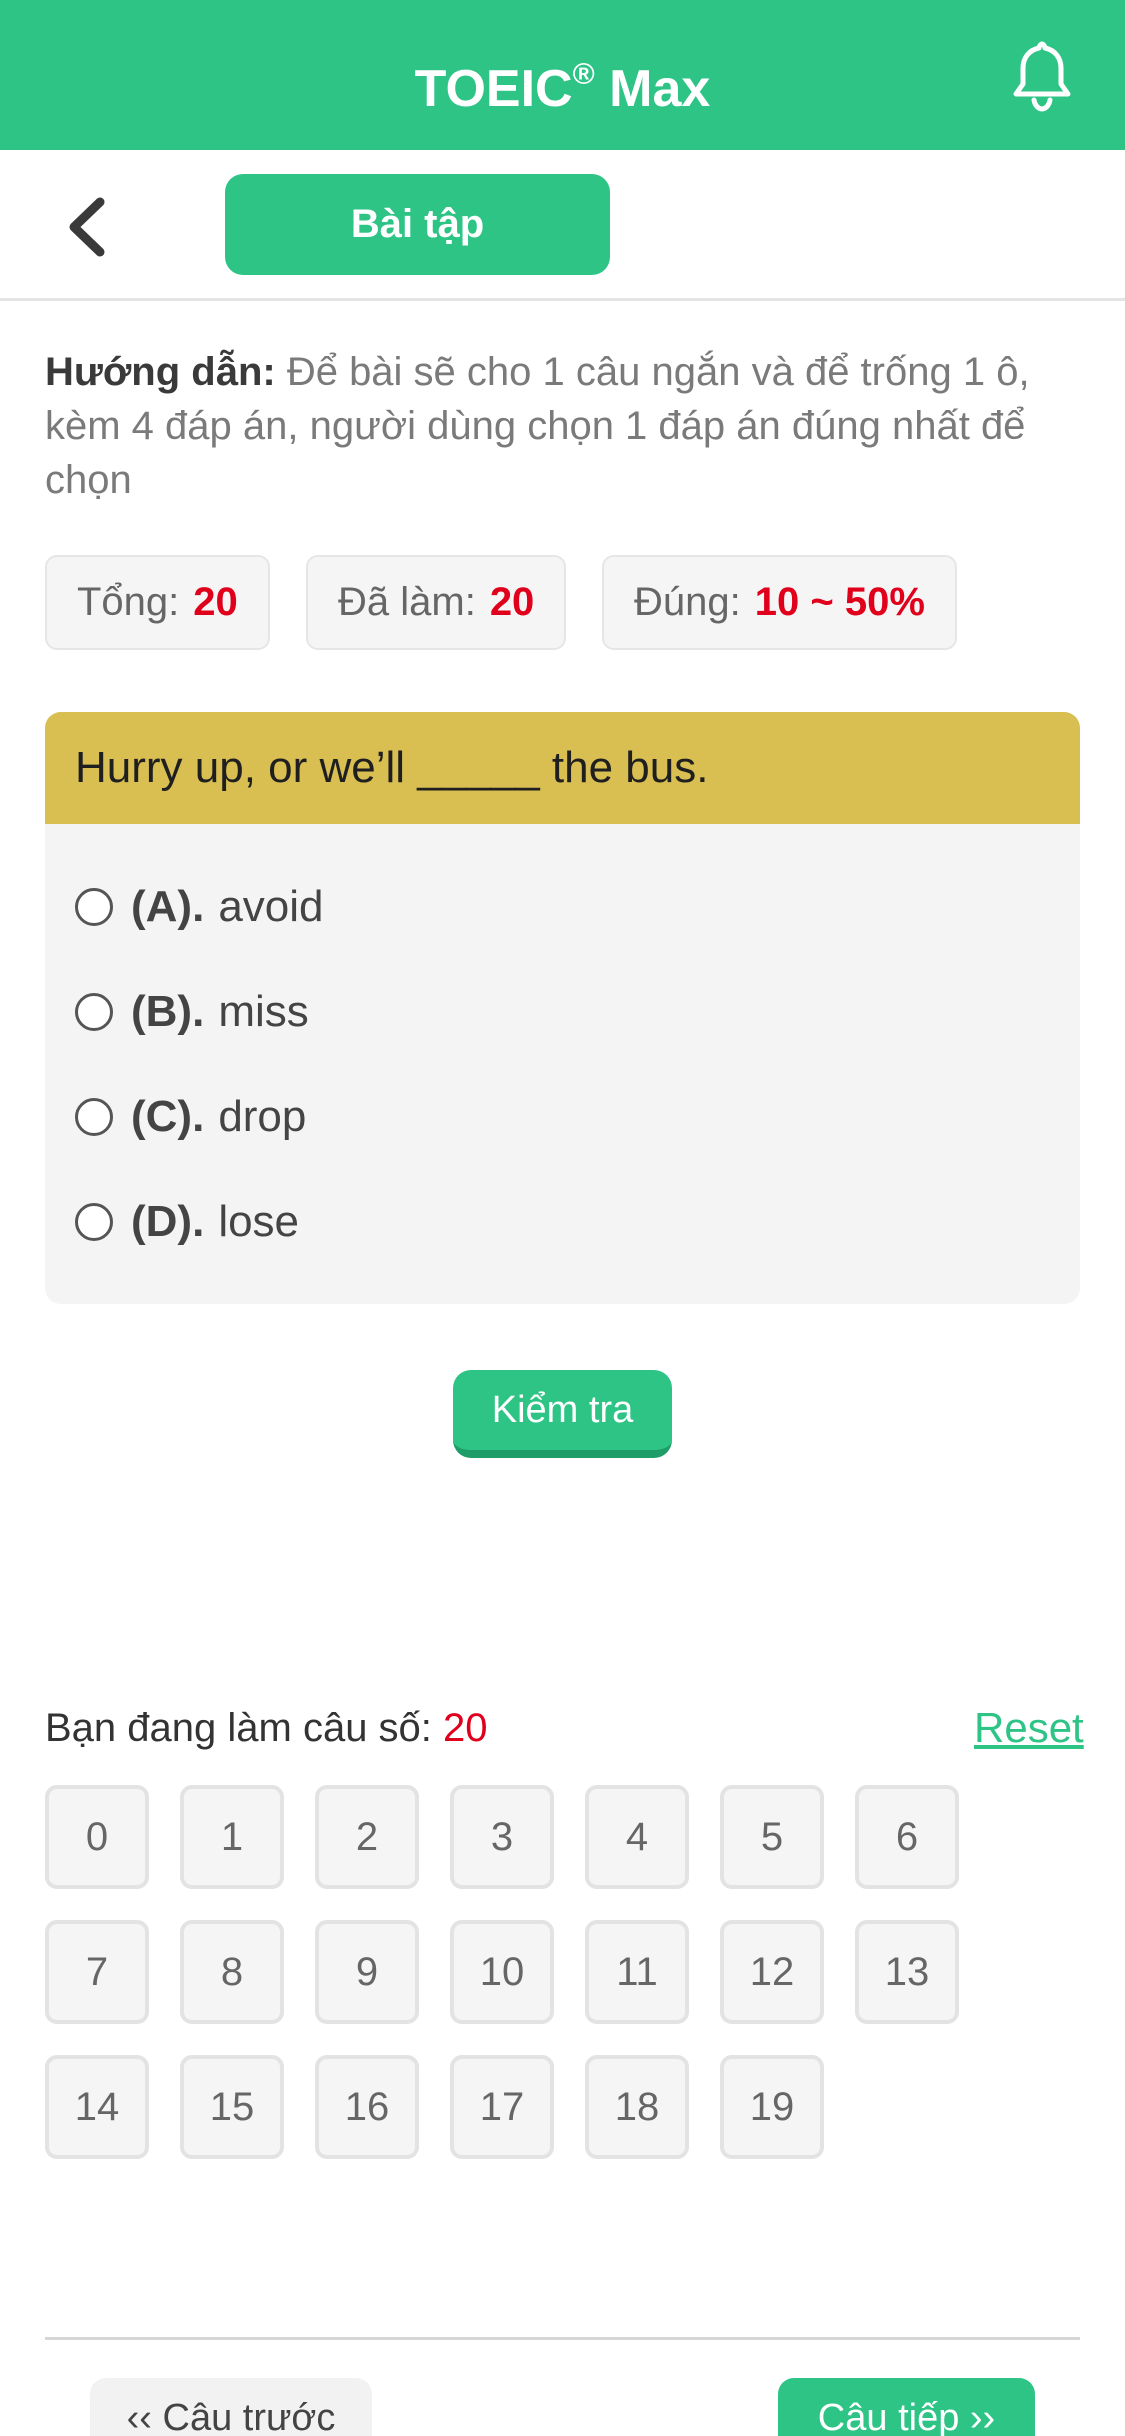 The image size is (1125, 2436). I want to click on previous-question-button: ‹‹ Câu trước, so click(231, 2407).